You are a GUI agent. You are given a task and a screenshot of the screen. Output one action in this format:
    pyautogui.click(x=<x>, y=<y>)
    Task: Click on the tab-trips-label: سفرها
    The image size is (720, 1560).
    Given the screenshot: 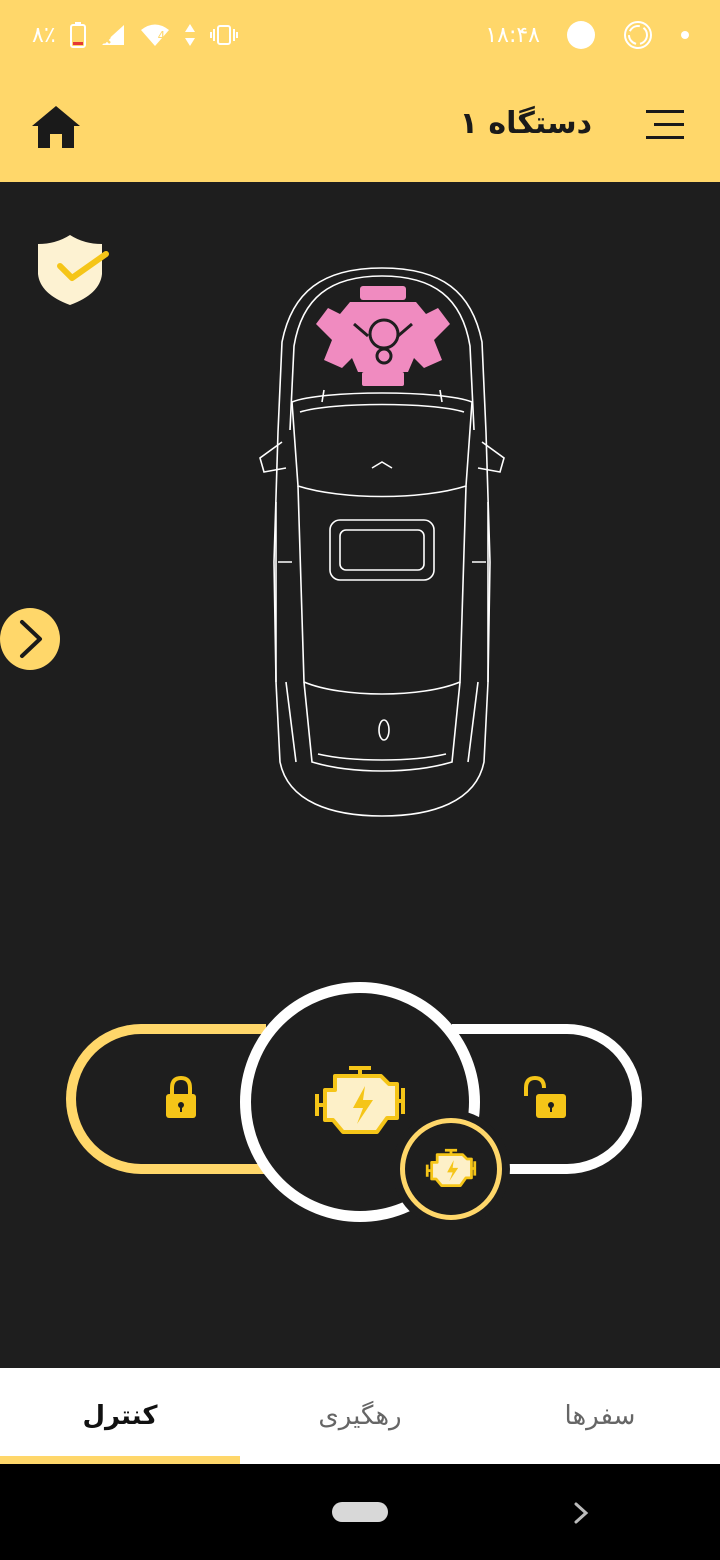 What is the action you would take?
    pyautogui.click(x=600, y=1416)
    